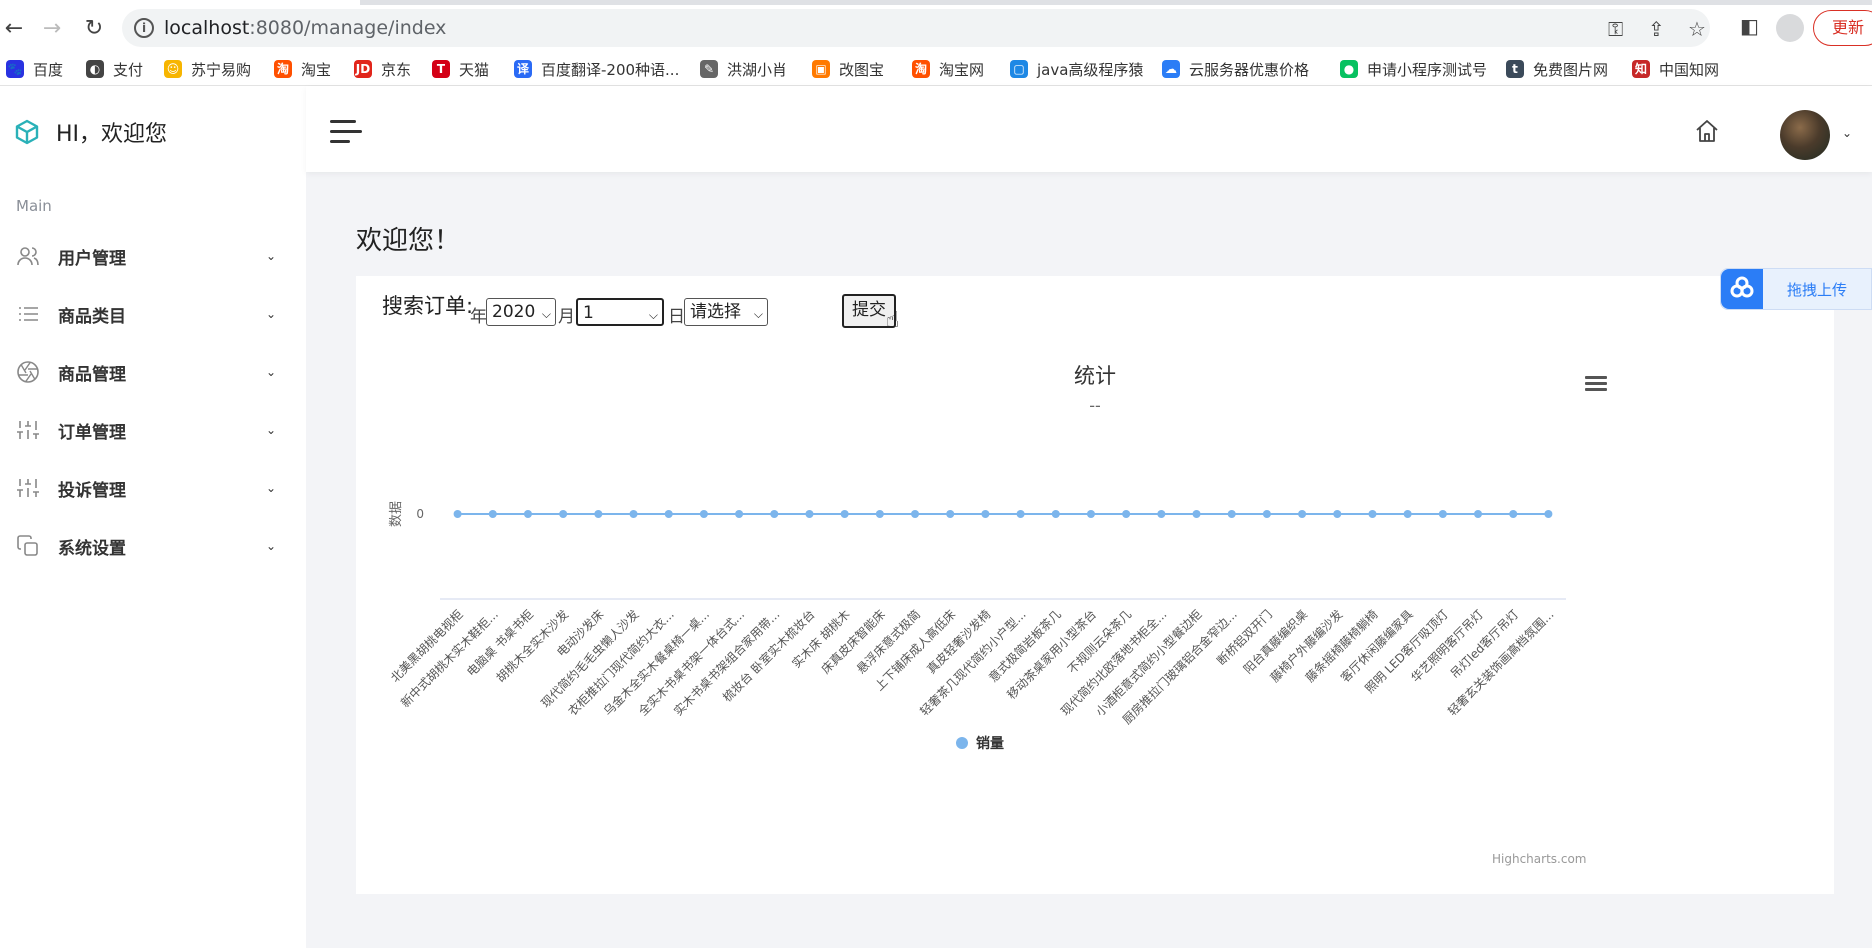 The image size is (1872, 948). I want to click on x-tick-label: 不规则云朵茶几, so click(1099, 642).